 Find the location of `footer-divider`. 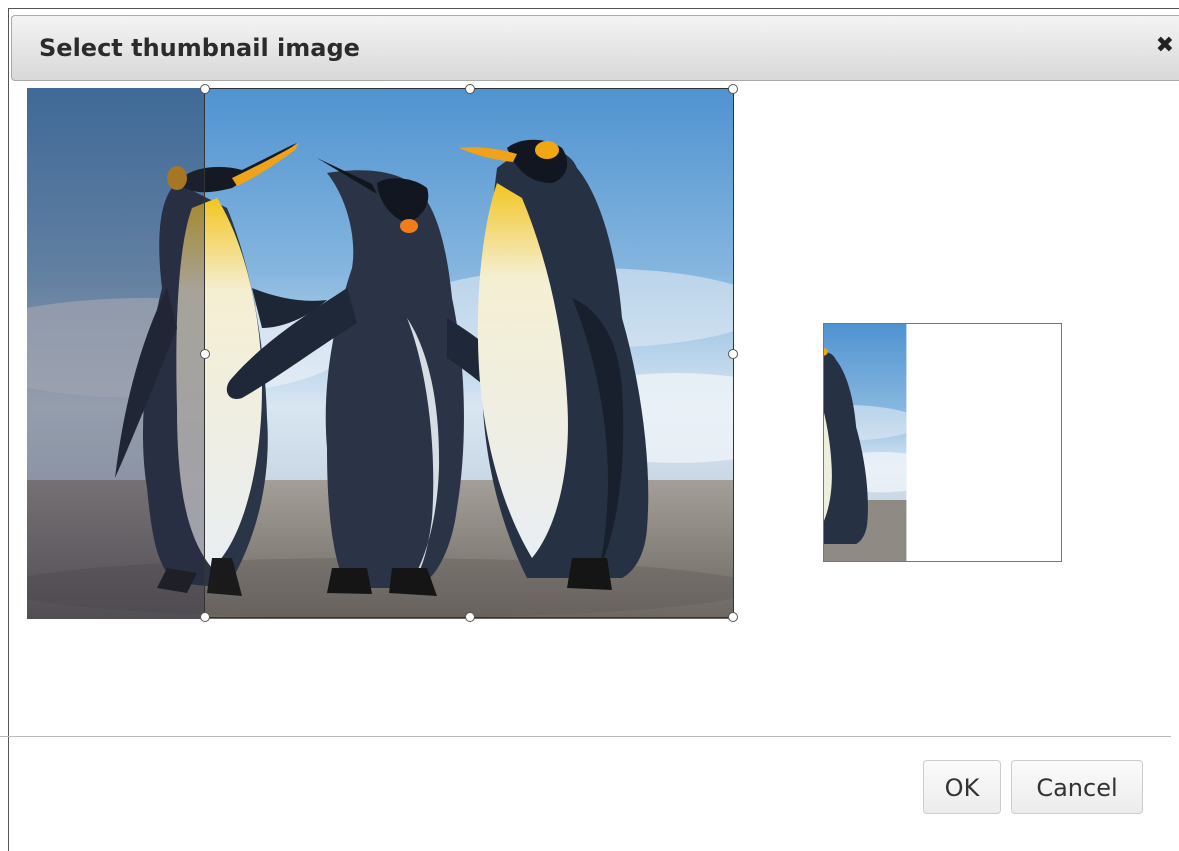

footer-divider is located at coordinates (585, 736).